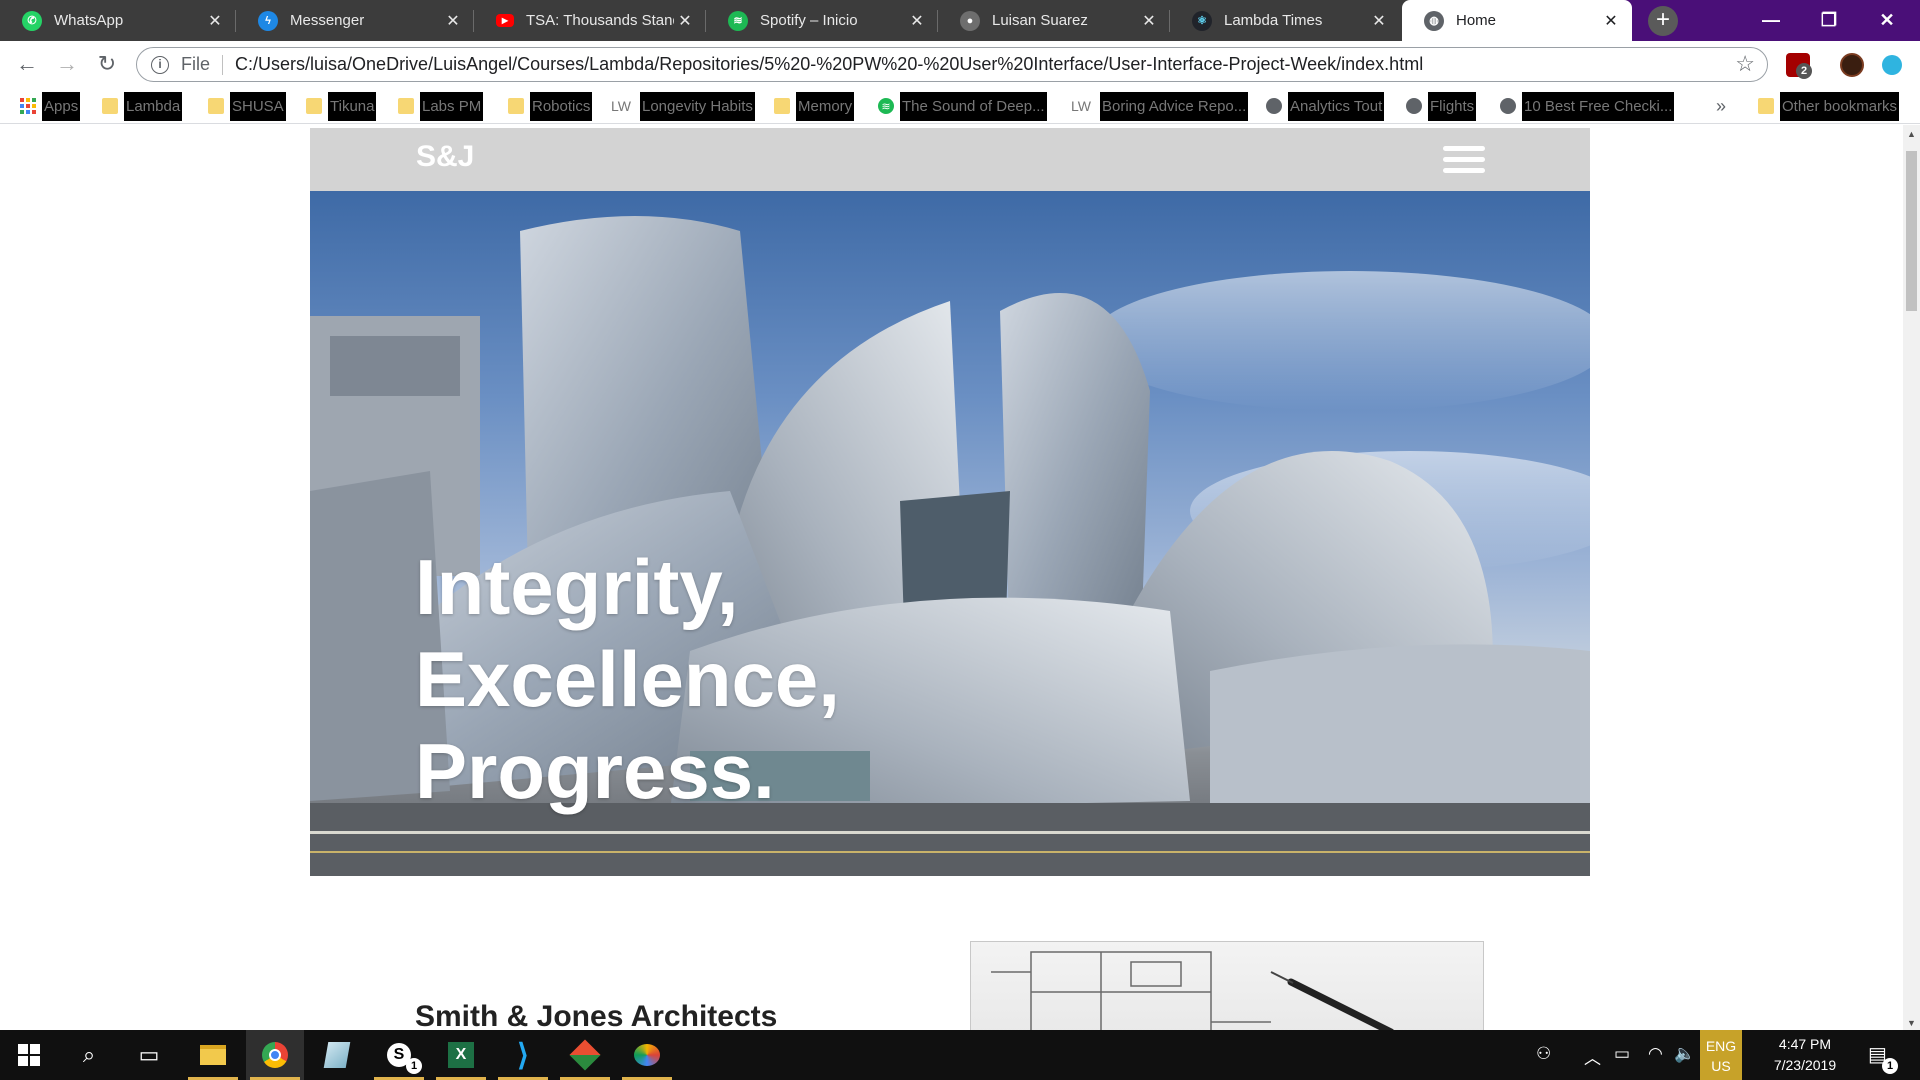  I want to click on bookmark-folder-shusa: SHUSA, so click(247, 106).